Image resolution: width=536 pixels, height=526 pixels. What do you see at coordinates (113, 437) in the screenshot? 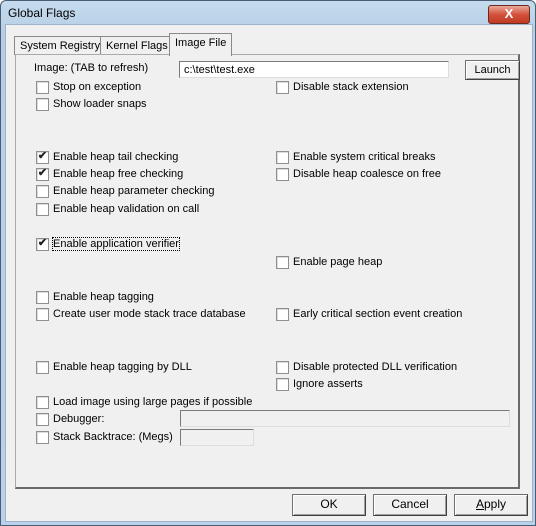
I see `checkbox-label: Stack Backtrace: (Megs)` at bounding box center [113, 437].